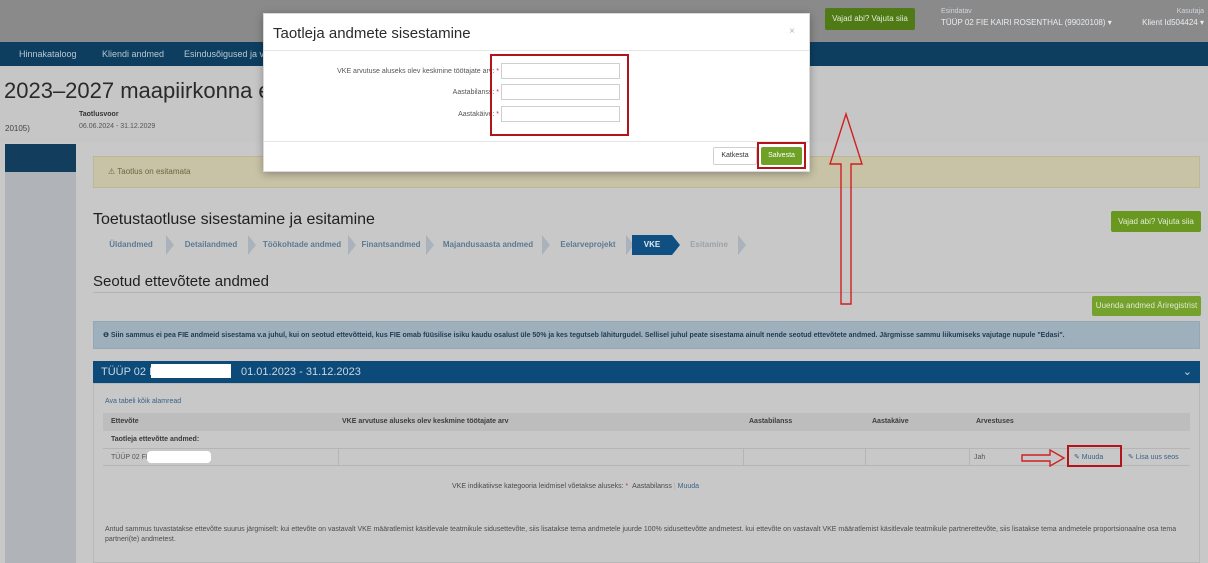  What do you see at coordinates (652, 244) in the screenshot?
I see `step-label: VKE` at bounding box center [652, 244].